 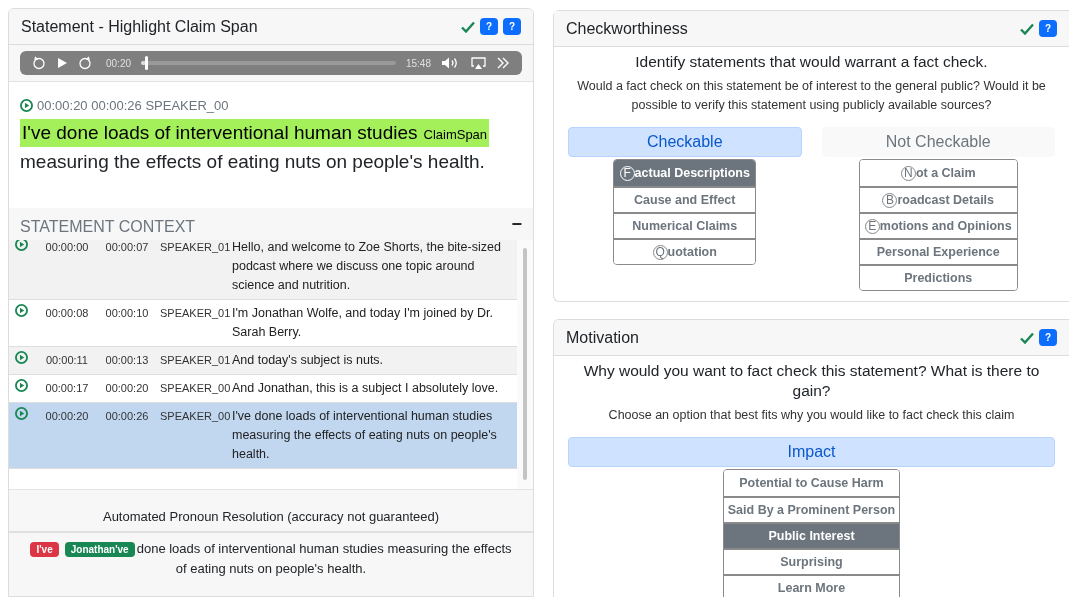 What do you see at coordinates (108, 227) in the screenshot?
I see `section-title: STATEMENT CONTEXT` at bounding box center [108, 227].